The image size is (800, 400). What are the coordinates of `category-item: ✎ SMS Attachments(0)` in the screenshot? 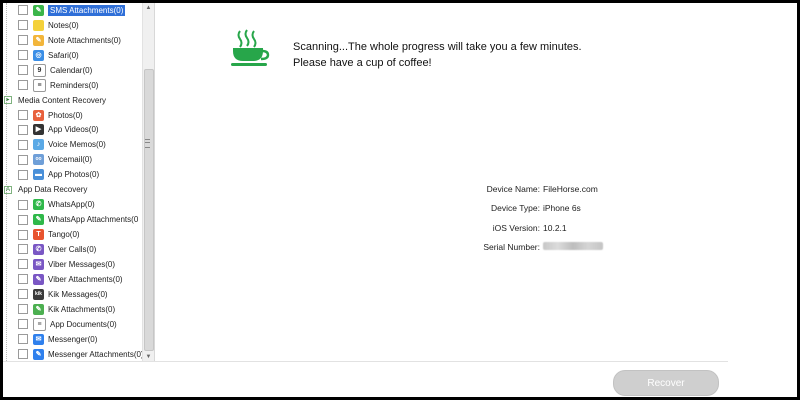 It's located at (73, 10).